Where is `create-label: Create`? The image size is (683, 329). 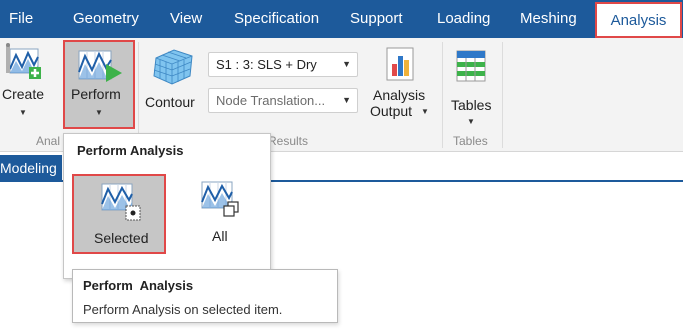
create-label: Create is located at coordinates (23, 94).